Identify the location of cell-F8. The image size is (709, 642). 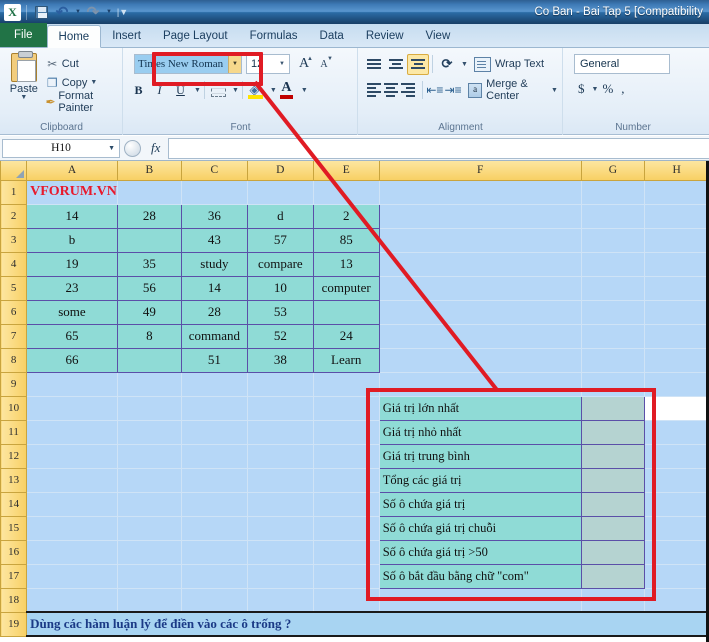
(480, 360).